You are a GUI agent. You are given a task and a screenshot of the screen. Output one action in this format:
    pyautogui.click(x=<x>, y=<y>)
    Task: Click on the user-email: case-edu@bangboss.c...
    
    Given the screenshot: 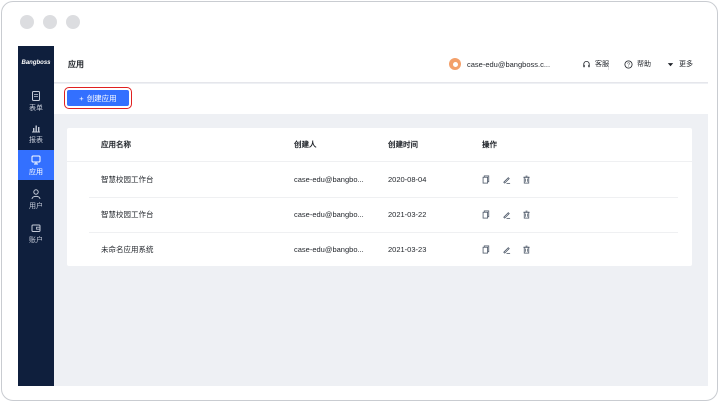 What is the action you would take?
    pyautogui.click(x=509, y=64)
    